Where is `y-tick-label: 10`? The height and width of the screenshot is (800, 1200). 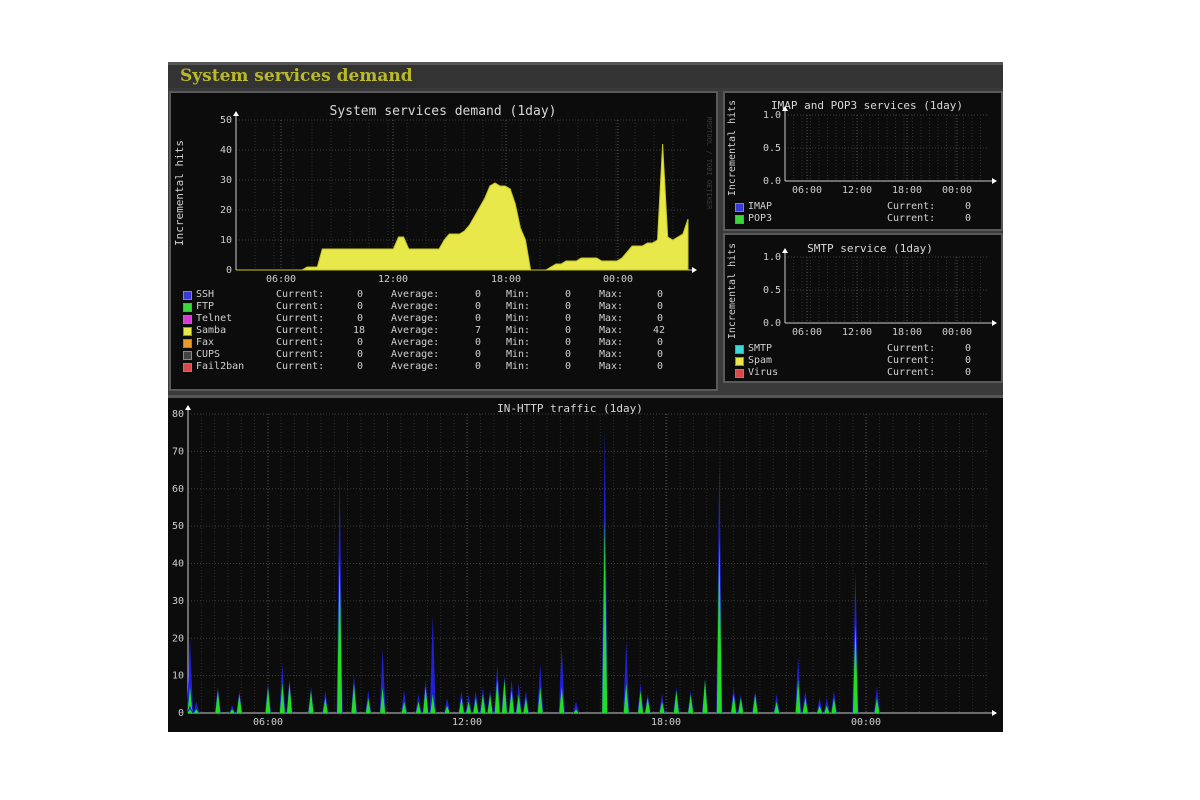 y-tick-label: 10 is located at coordinates (178, 676).